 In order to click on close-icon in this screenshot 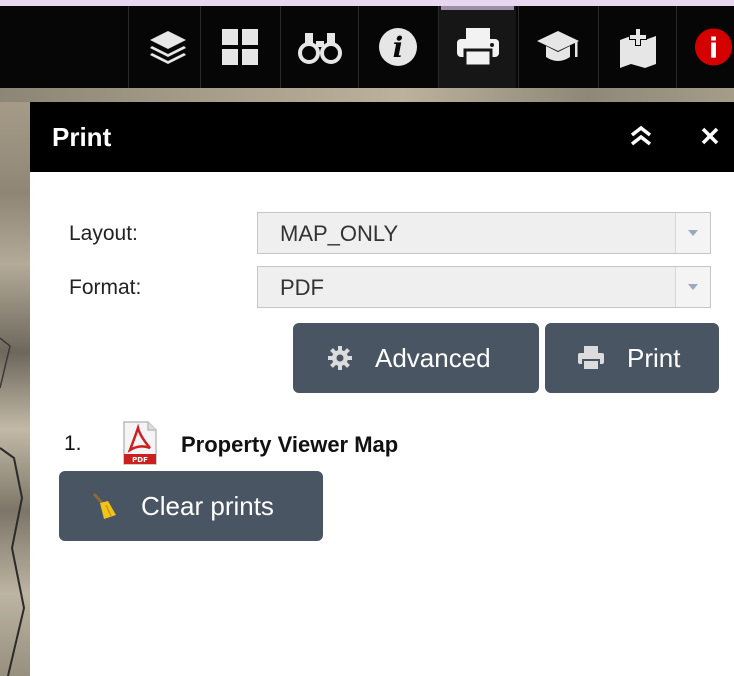, I will do `click(710, 136)`.